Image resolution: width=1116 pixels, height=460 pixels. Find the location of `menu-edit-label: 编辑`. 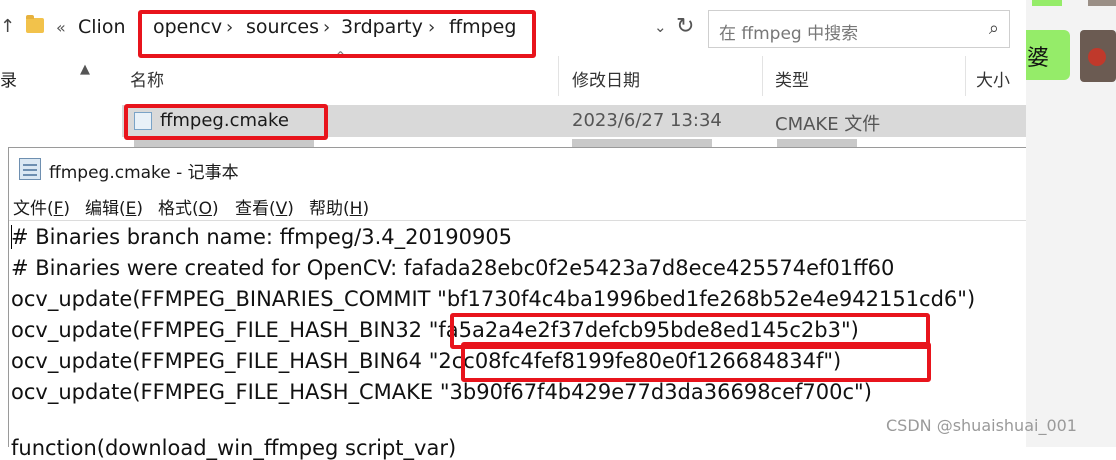

menu-edit-label: 编辑 is located at coordinates (102, 209).